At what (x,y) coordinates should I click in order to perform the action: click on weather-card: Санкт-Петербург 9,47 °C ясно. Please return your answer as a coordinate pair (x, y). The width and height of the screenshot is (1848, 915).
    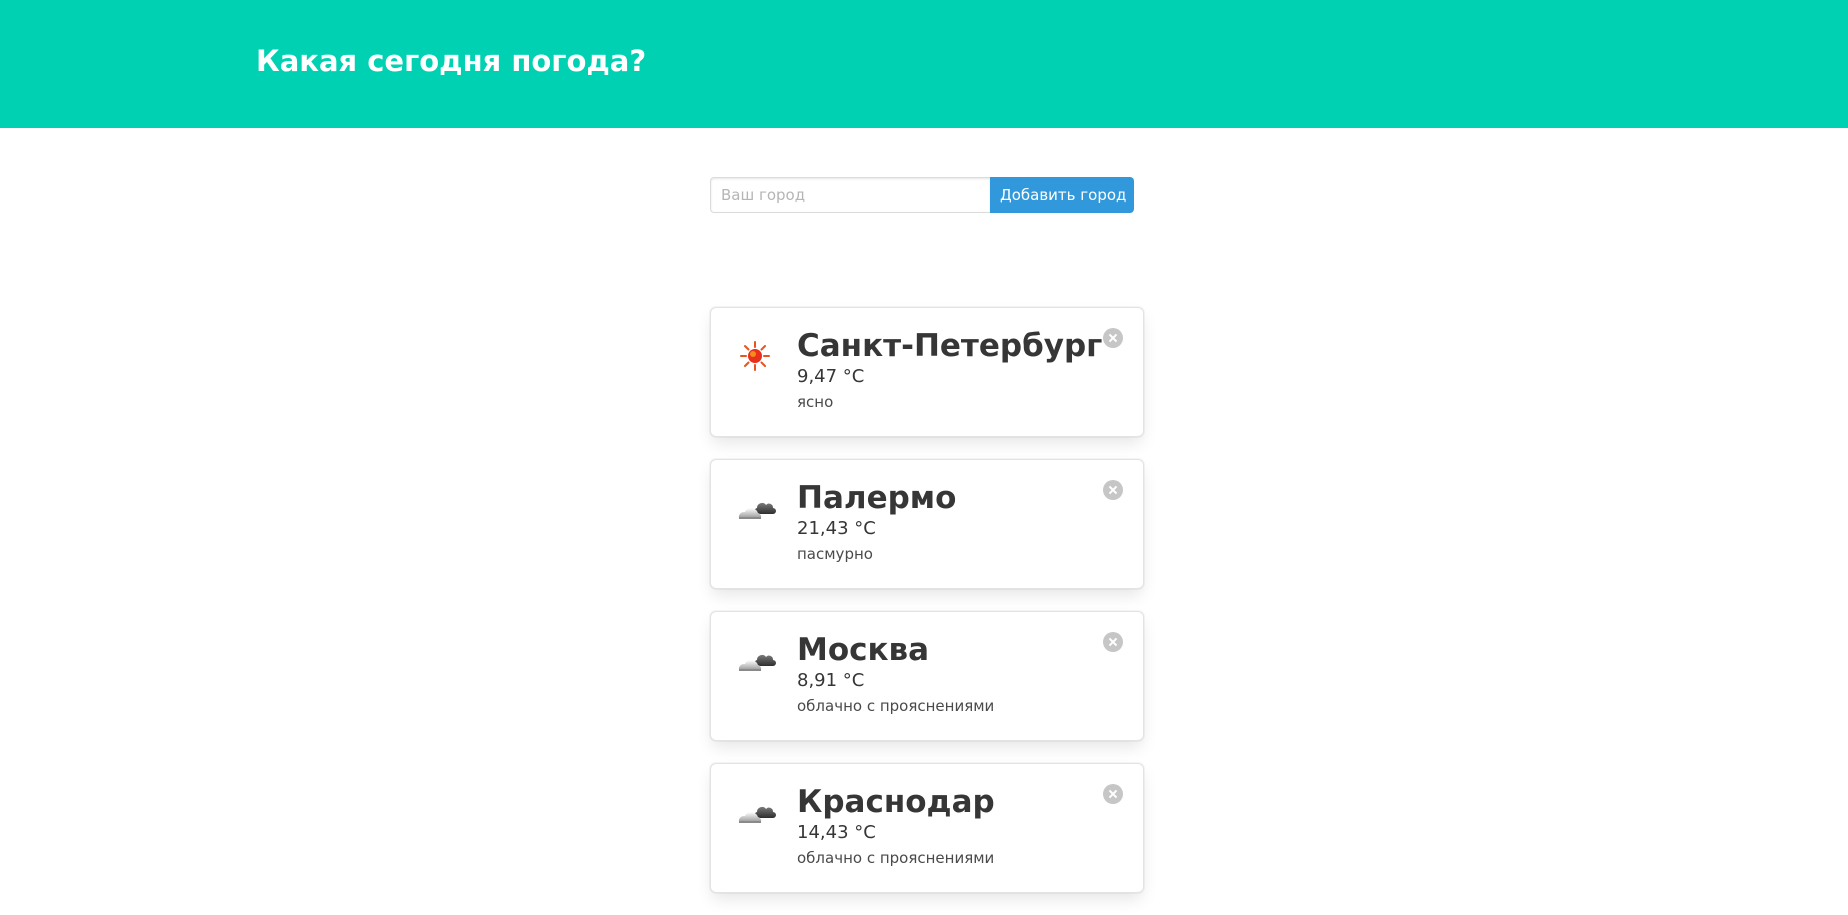
    Looking at the image, I should click on (927, 372).